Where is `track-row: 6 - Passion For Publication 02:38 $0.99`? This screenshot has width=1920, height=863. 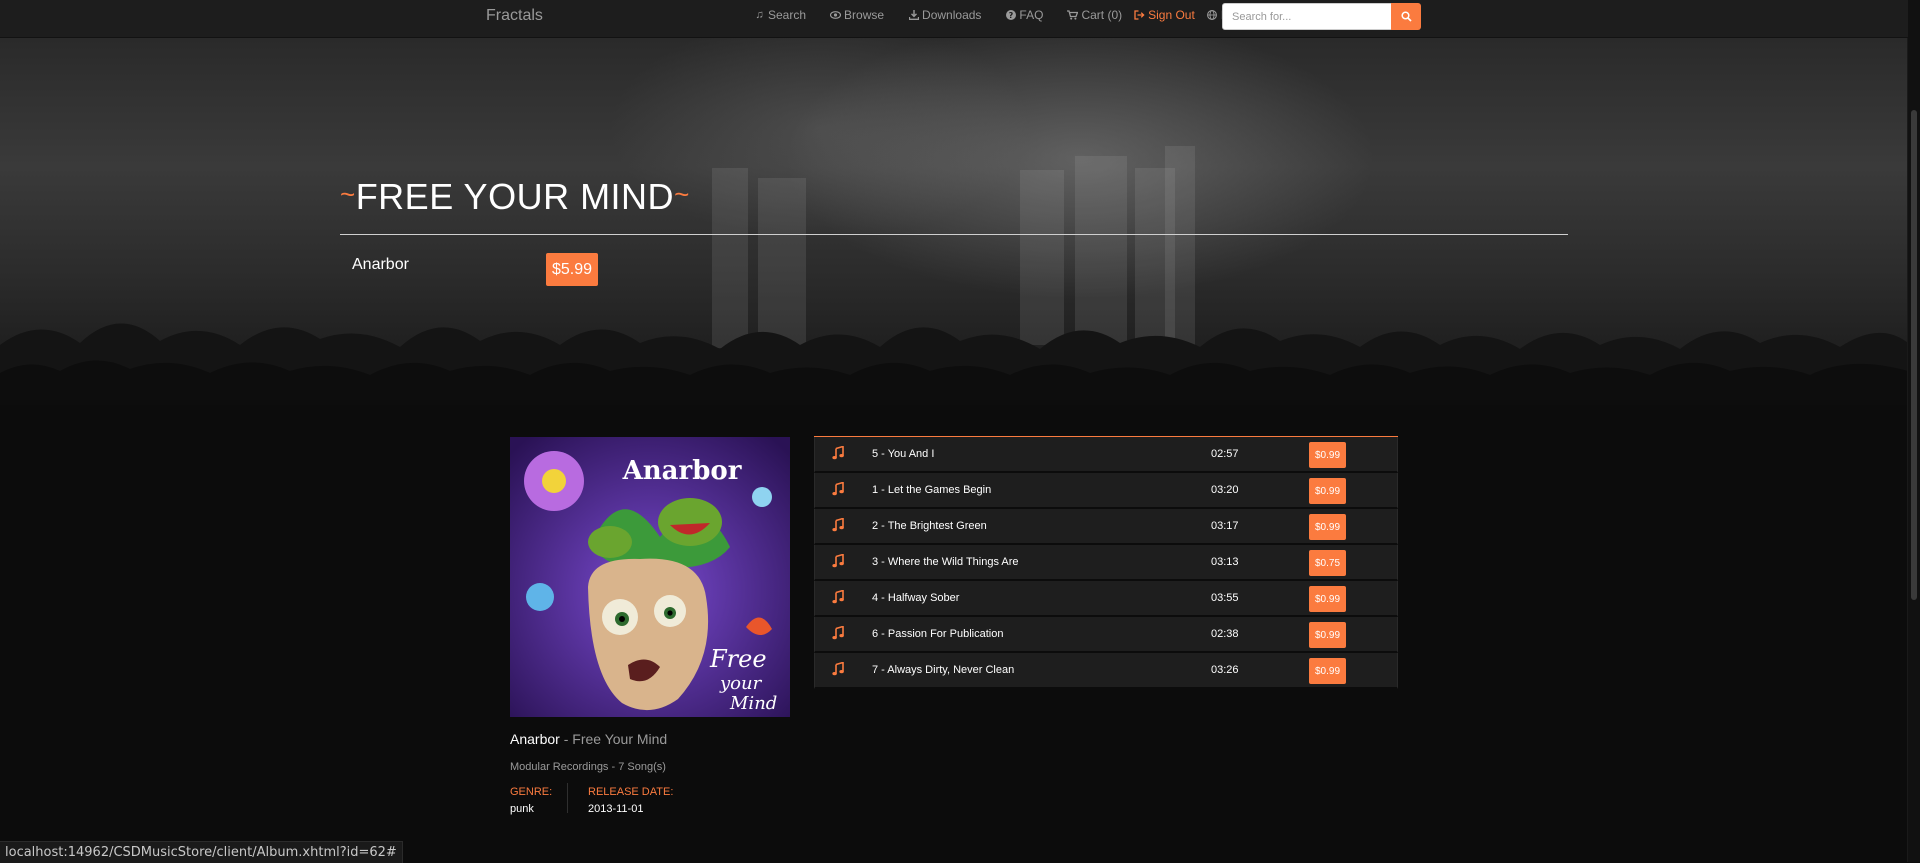
track-row: 6 - Passion For Publication 02:38 $0.99 is located at coordinates (1106, 635).